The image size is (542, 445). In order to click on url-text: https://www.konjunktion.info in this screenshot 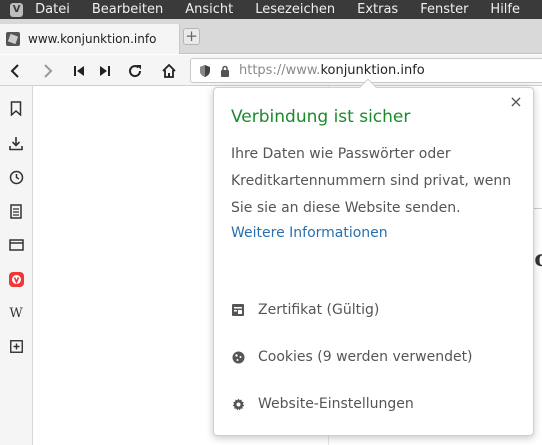, I will do `click(332, 70)`.